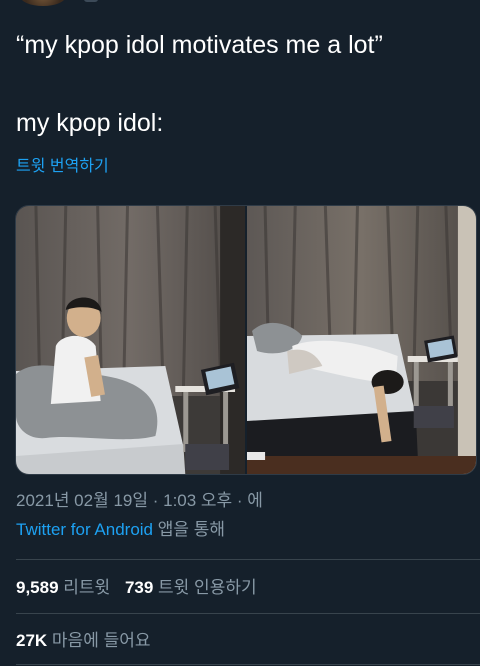 This screenshot has width=480, height=666. What do you see at coordinates (91, 1) in the screenshot?
I see `author-name-fragment` at bounding box center [91, 1].